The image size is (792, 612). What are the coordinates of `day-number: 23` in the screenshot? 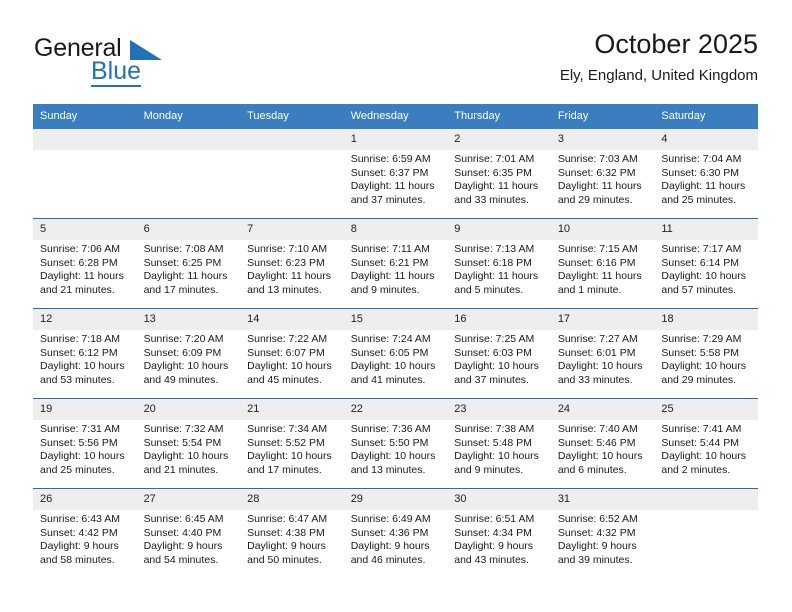 It's located at (499, 409).